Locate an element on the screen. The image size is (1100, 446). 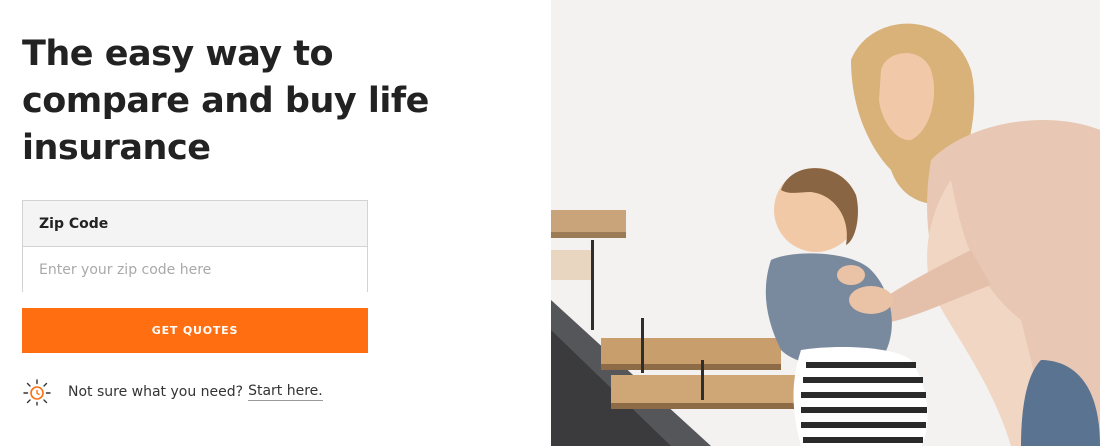
get-quotes-button: GET QUOTES is located at coordinates (195, 330).